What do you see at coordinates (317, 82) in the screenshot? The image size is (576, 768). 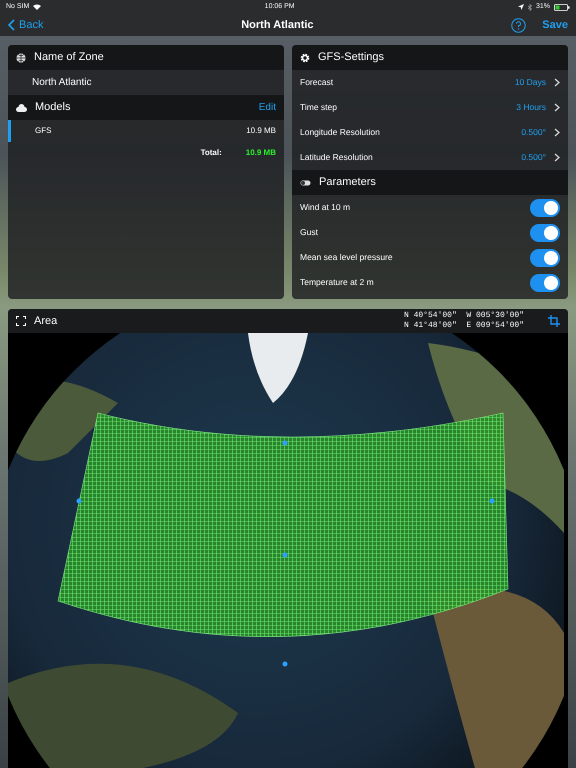 I see `setting-label: Forecast` at bounding box center [317, 82].